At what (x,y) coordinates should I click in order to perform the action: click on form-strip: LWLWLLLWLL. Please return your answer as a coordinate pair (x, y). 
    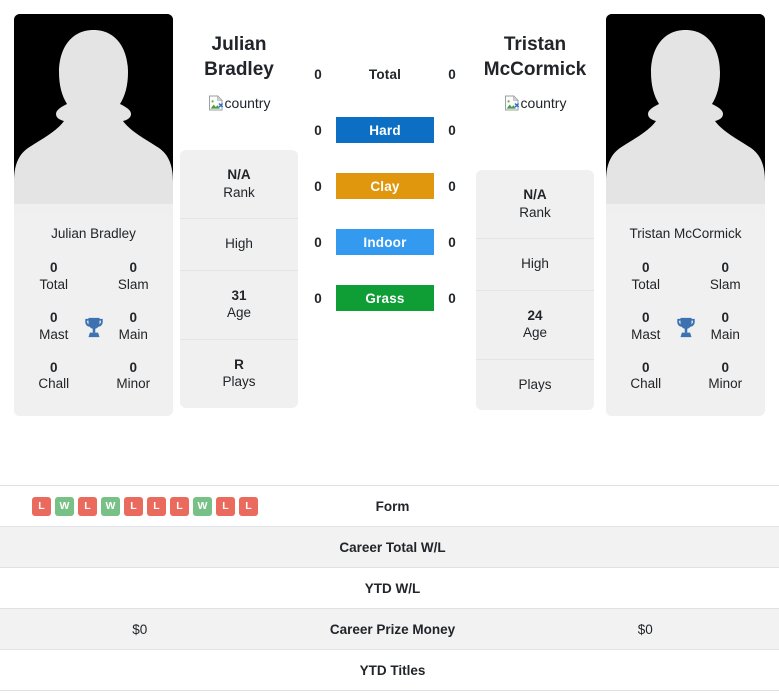
    Looking at the image, I should click on (151, 506).